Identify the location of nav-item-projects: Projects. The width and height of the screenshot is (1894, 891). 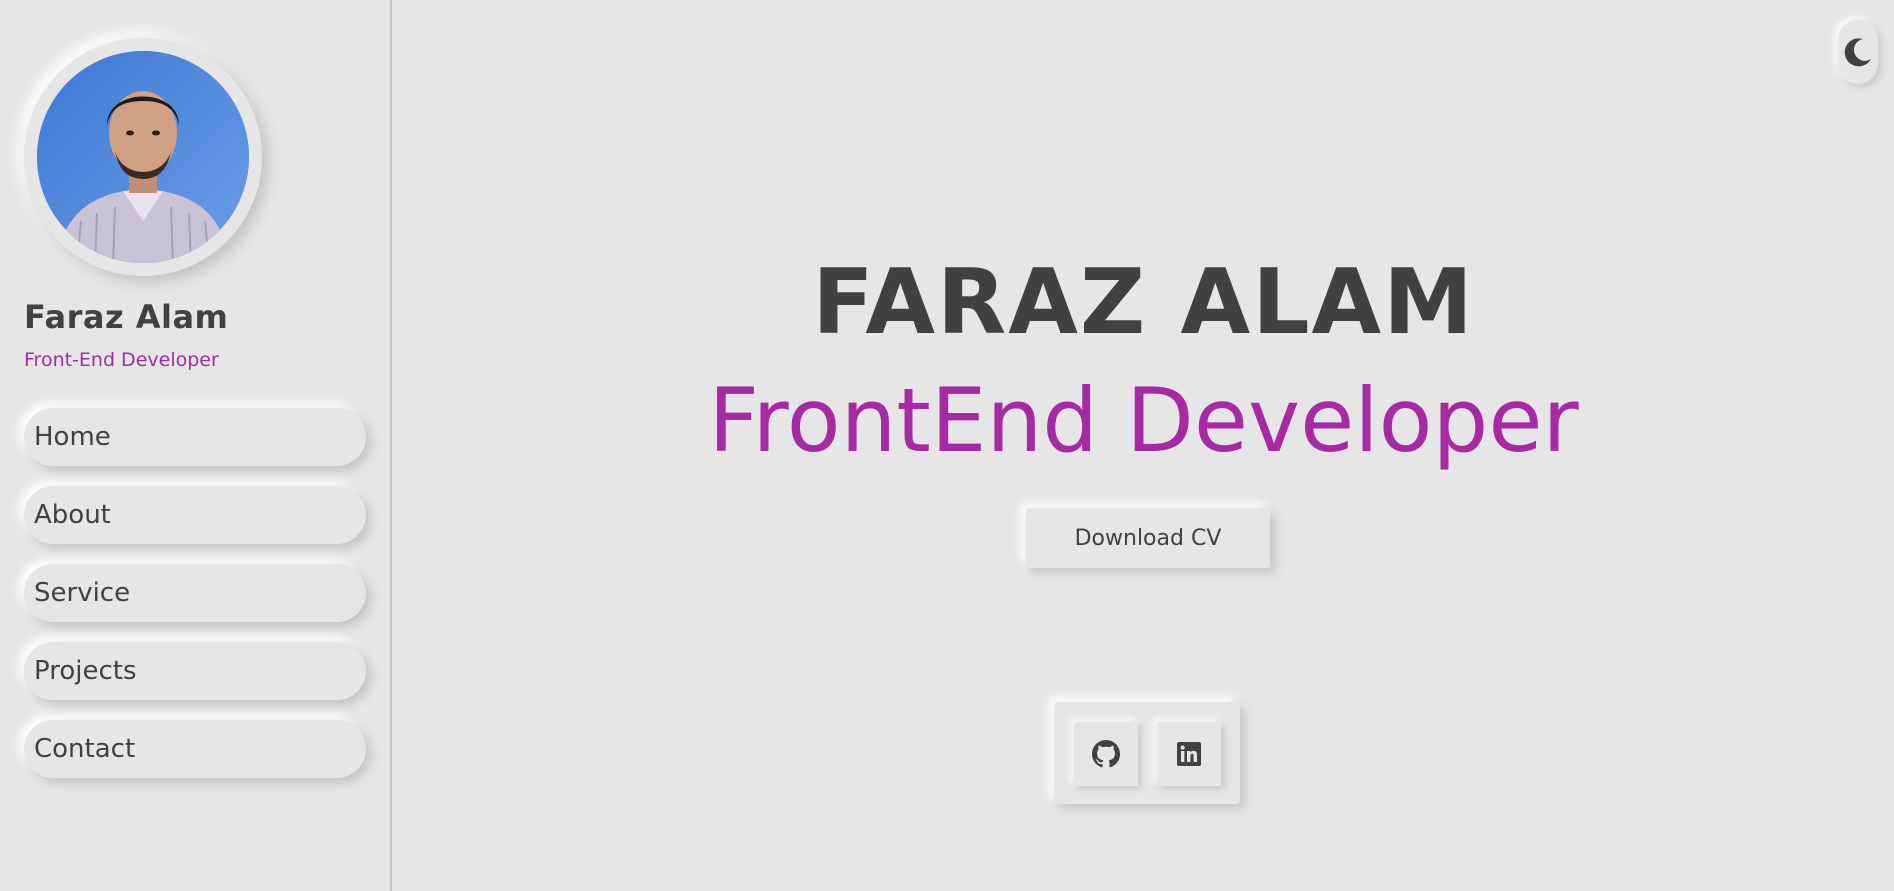
(195, 671).